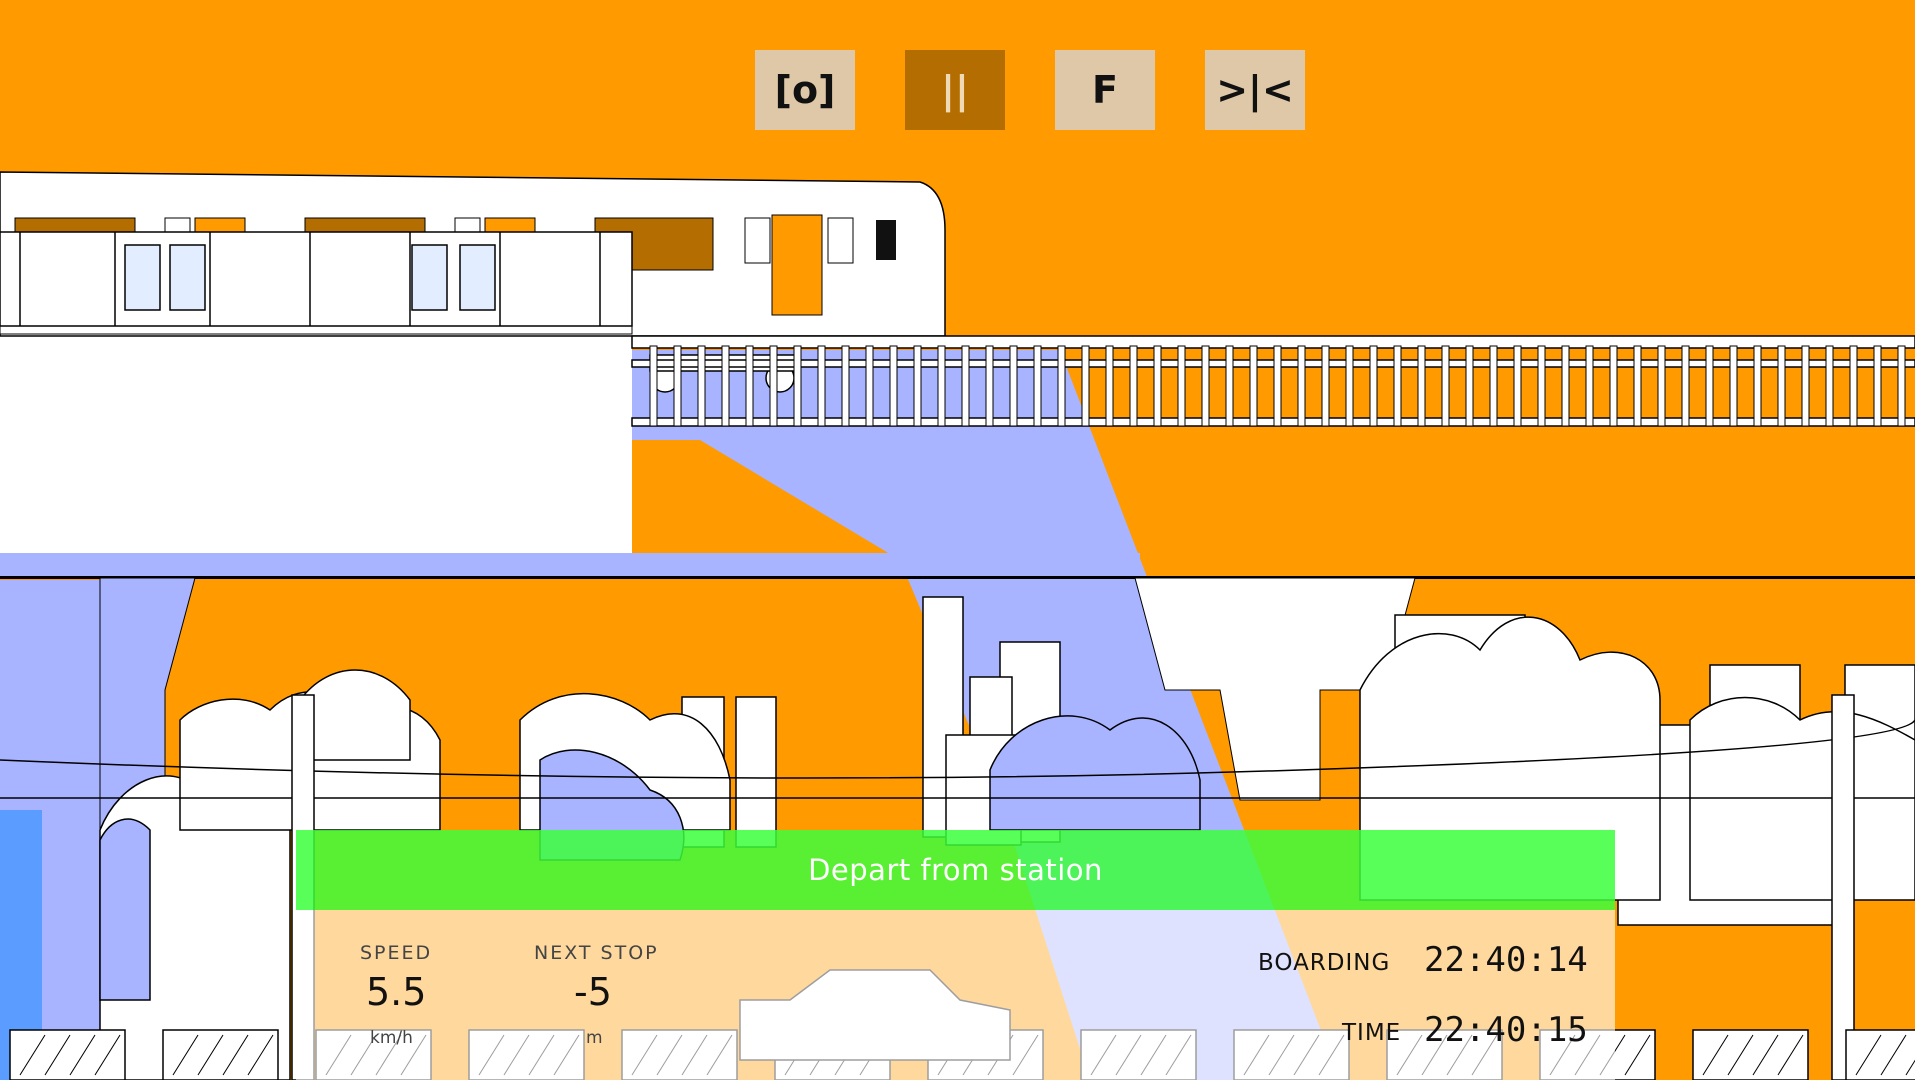 Image resolution: width=1915 pixels, height=1080 pixels. I want to click on forward-button: F, so click(1105, 90).